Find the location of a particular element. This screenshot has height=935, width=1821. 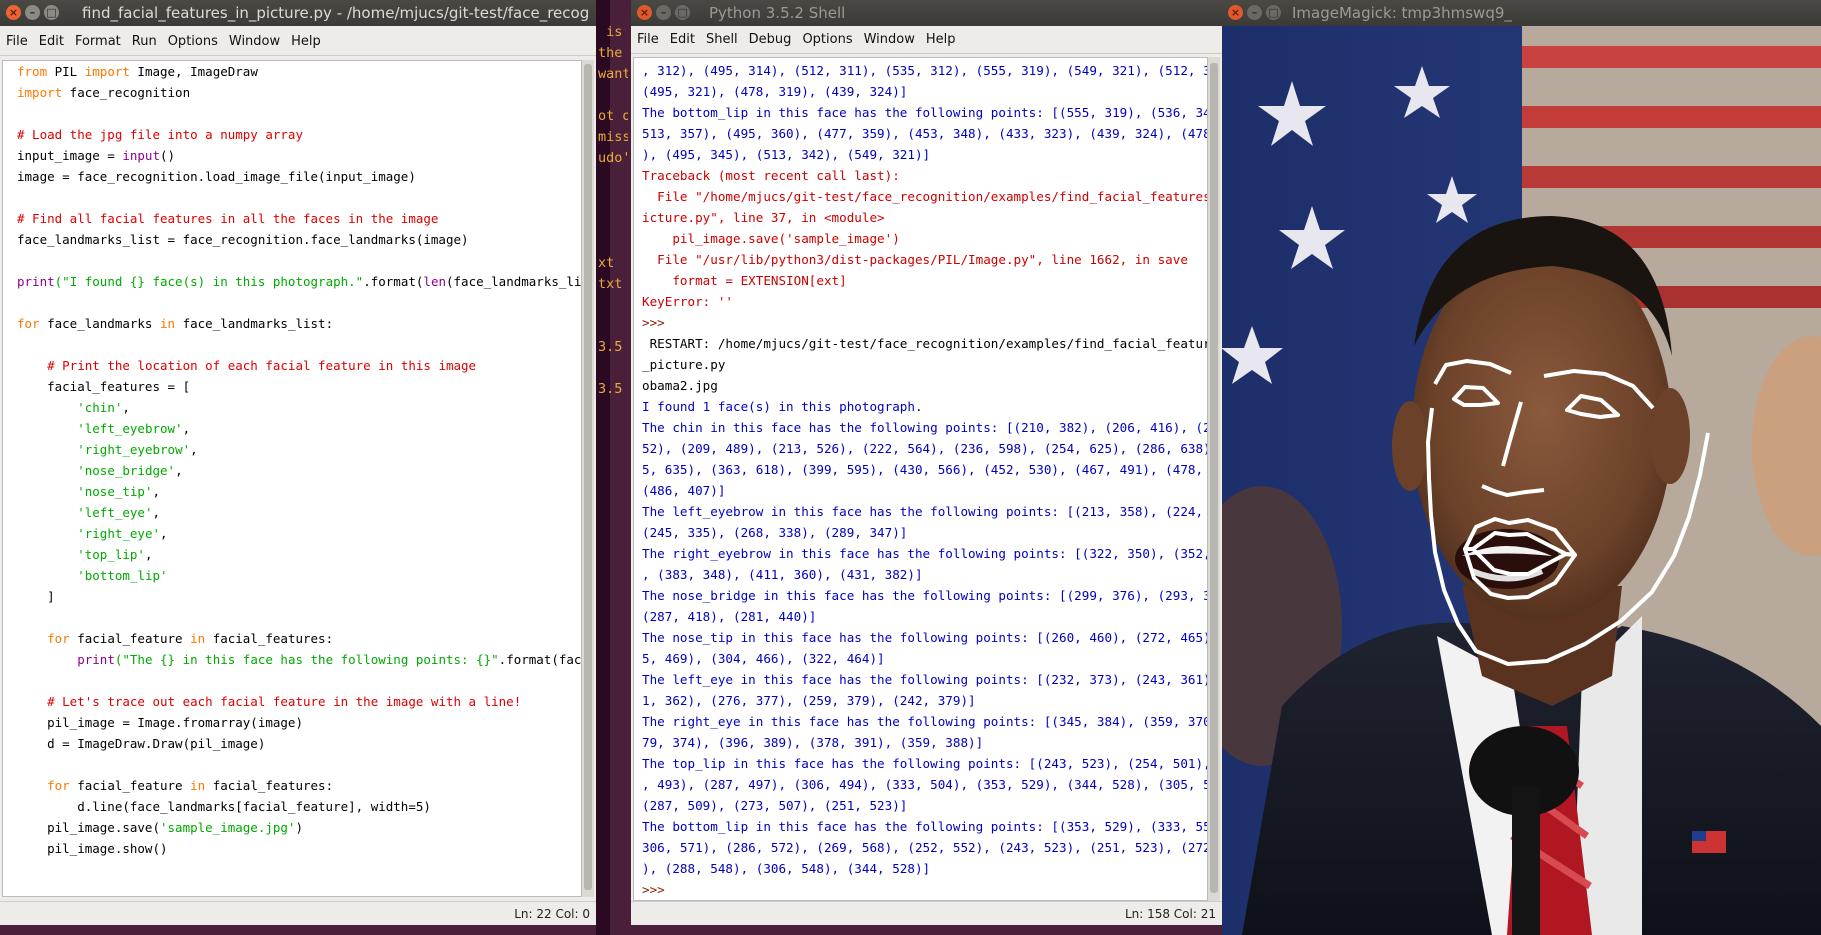

code-token: .format(facial_f is located at coordinates (540, 659).